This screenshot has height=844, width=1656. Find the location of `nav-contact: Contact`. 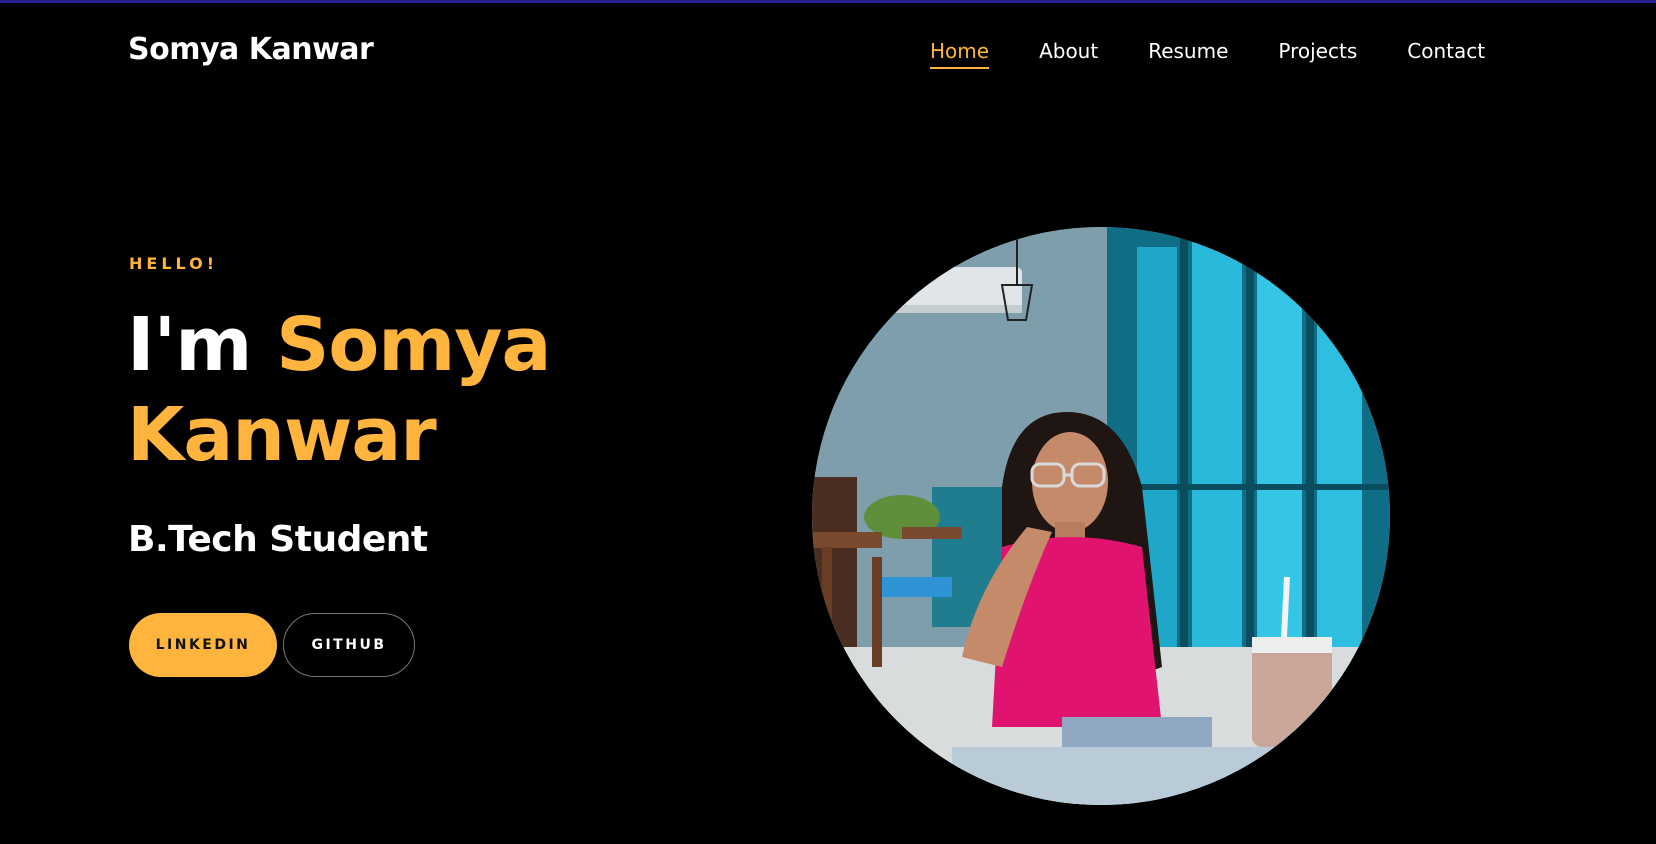

nav-contact: Contact is located at coordinates (1446, 54).